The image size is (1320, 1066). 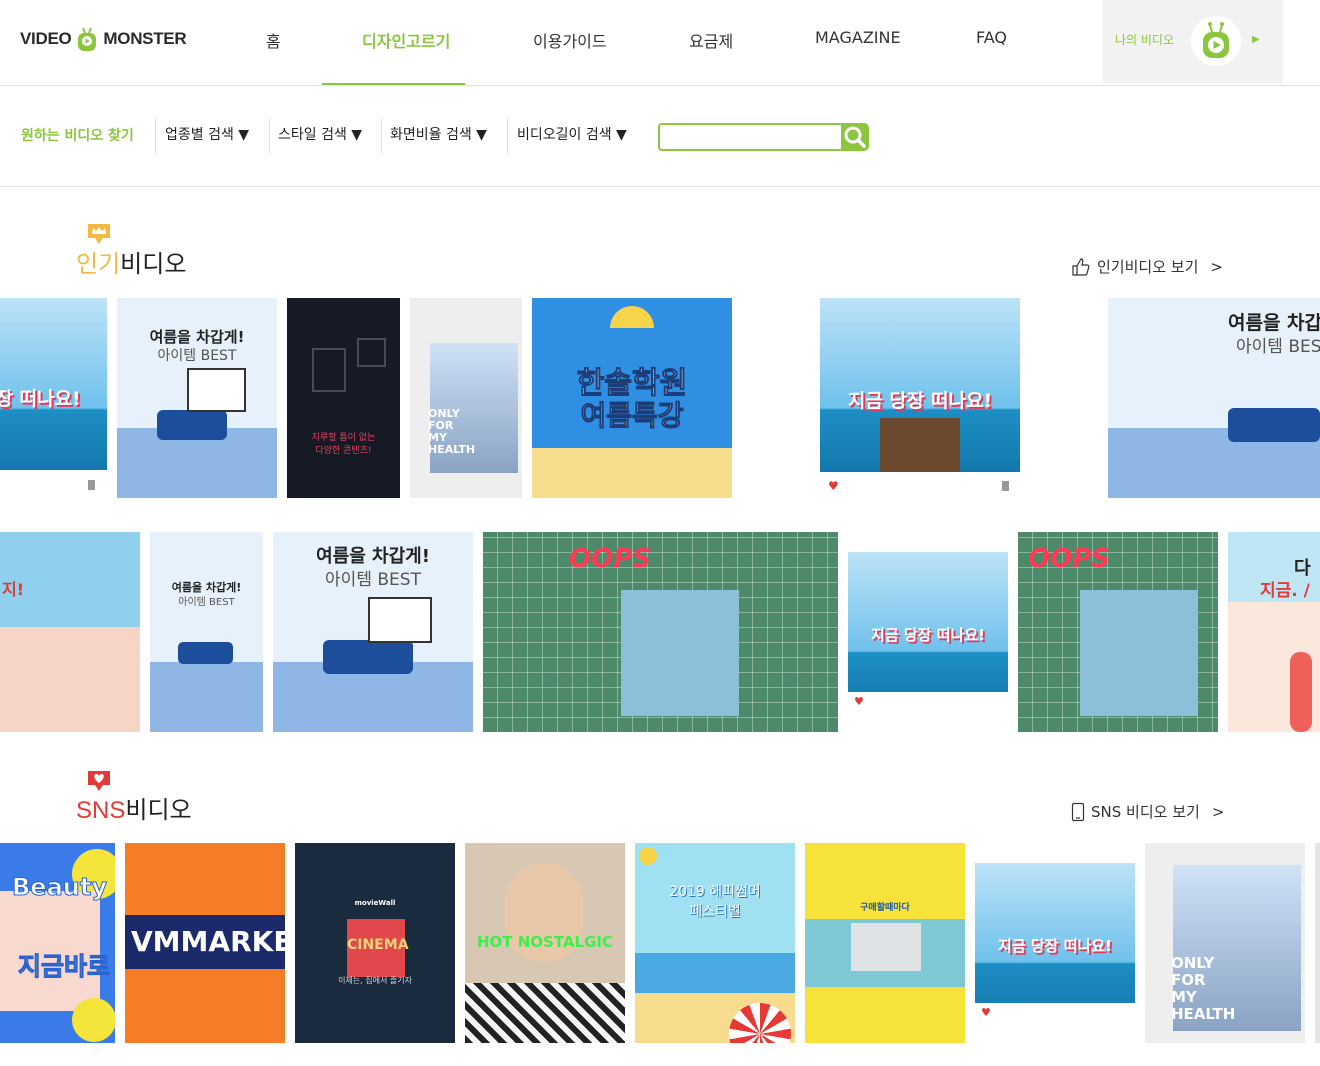 I want to click on sns-view-all-label: SNS 비디오 보기, so click(x=1145, y=812).